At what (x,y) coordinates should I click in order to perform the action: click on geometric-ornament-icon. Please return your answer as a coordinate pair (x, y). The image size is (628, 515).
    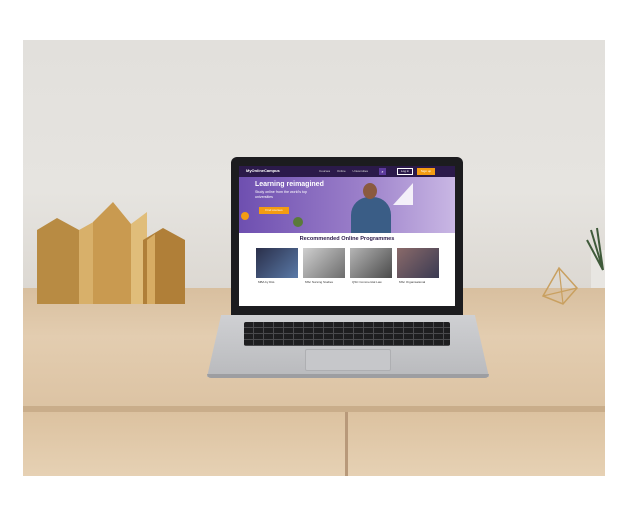
    Looking at the image, I should click on (560, 285).